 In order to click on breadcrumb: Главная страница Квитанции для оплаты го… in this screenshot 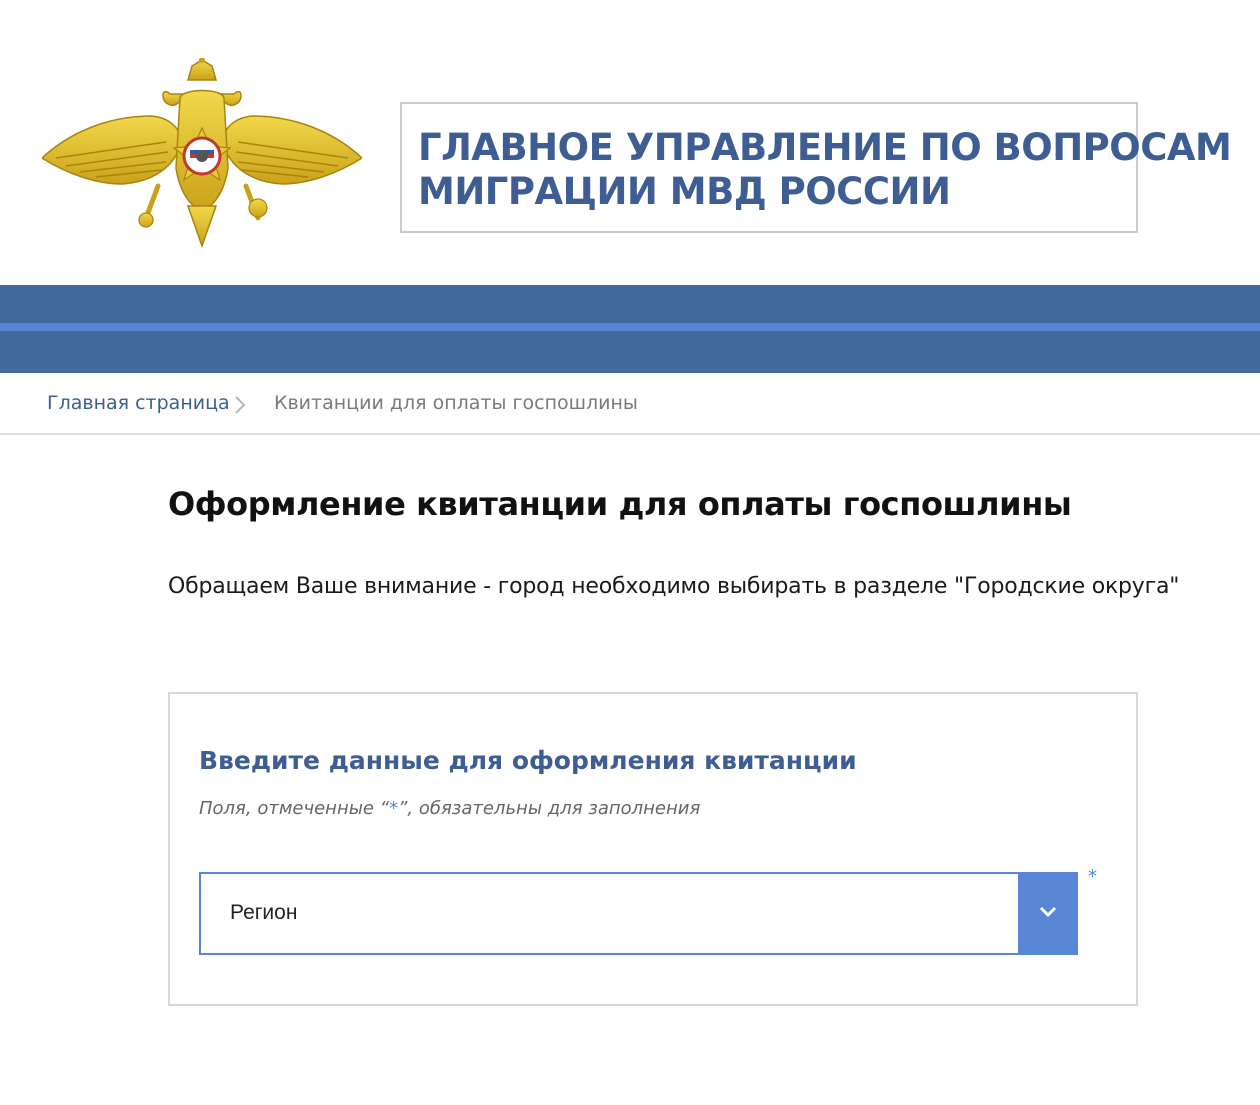, I will do `click(630, 404)`.